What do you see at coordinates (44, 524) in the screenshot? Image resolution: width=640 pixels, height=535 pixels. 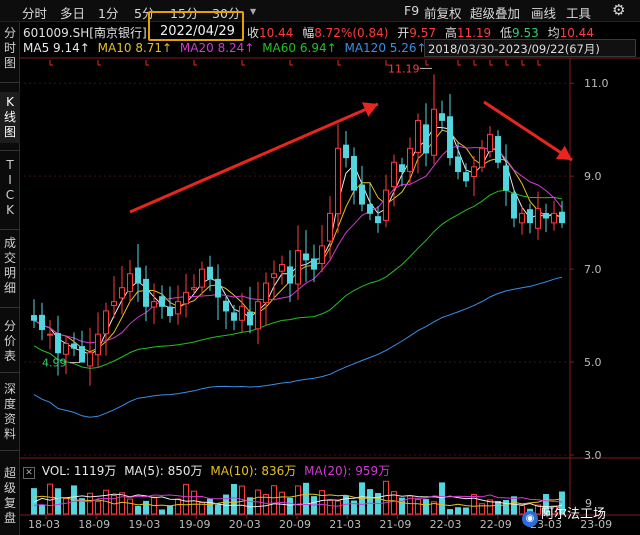 I see `time-tick-label: 18-03` at bounding box center [44, 524].